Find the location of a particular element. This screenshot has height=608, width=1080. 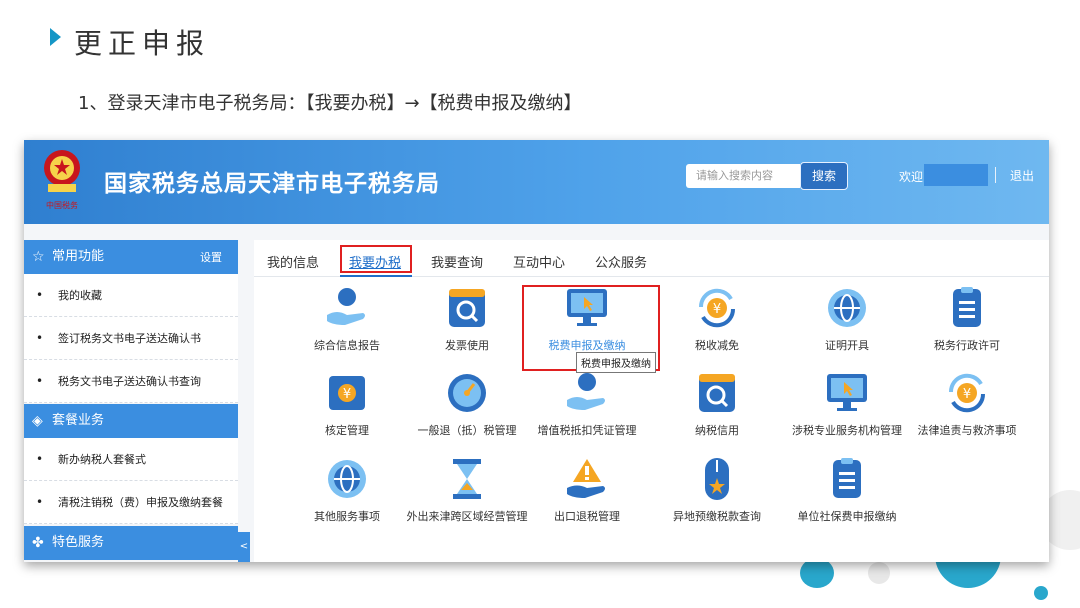

site-title: 国家税务总局天津市电子税务局 is located at coordinates (272, 184).